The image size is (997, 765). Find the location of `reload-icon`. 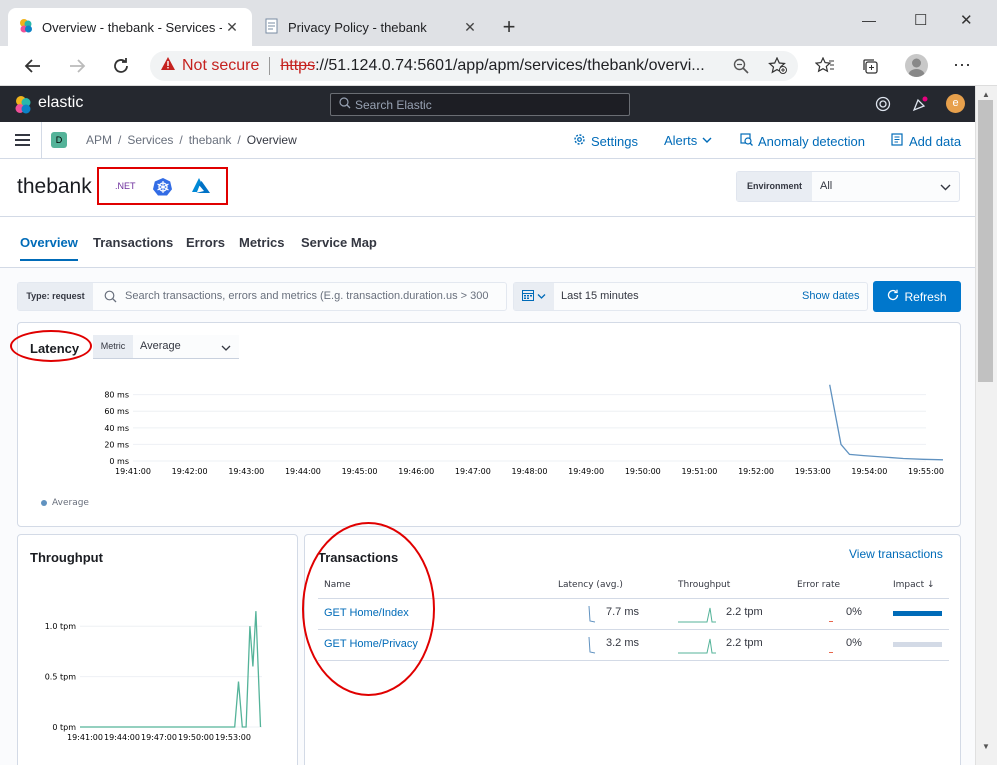

reload-icon is located at coordinates (121, 66).